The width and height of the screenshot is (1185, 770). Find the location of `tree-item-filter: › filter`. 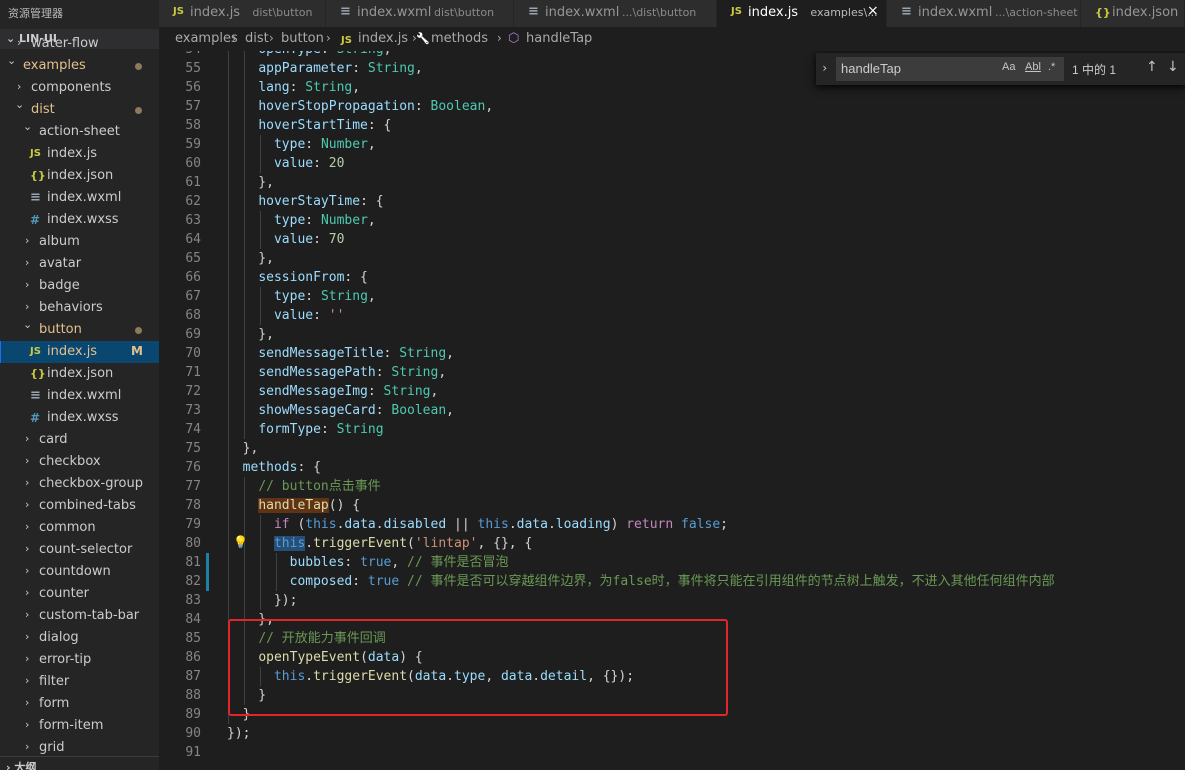

tree-item-filter: › filter is located at coordinates (79, 682).